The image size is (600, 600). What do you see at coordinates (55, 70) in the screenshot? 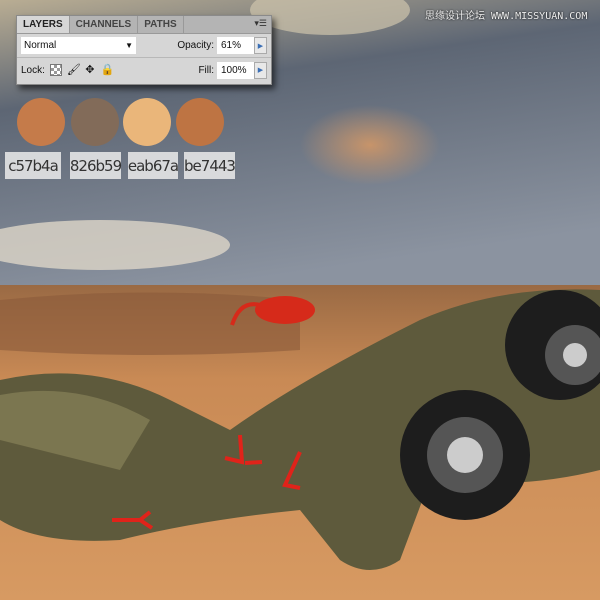
I see `lock-transparent-icon` at bounding box center [55, 70].